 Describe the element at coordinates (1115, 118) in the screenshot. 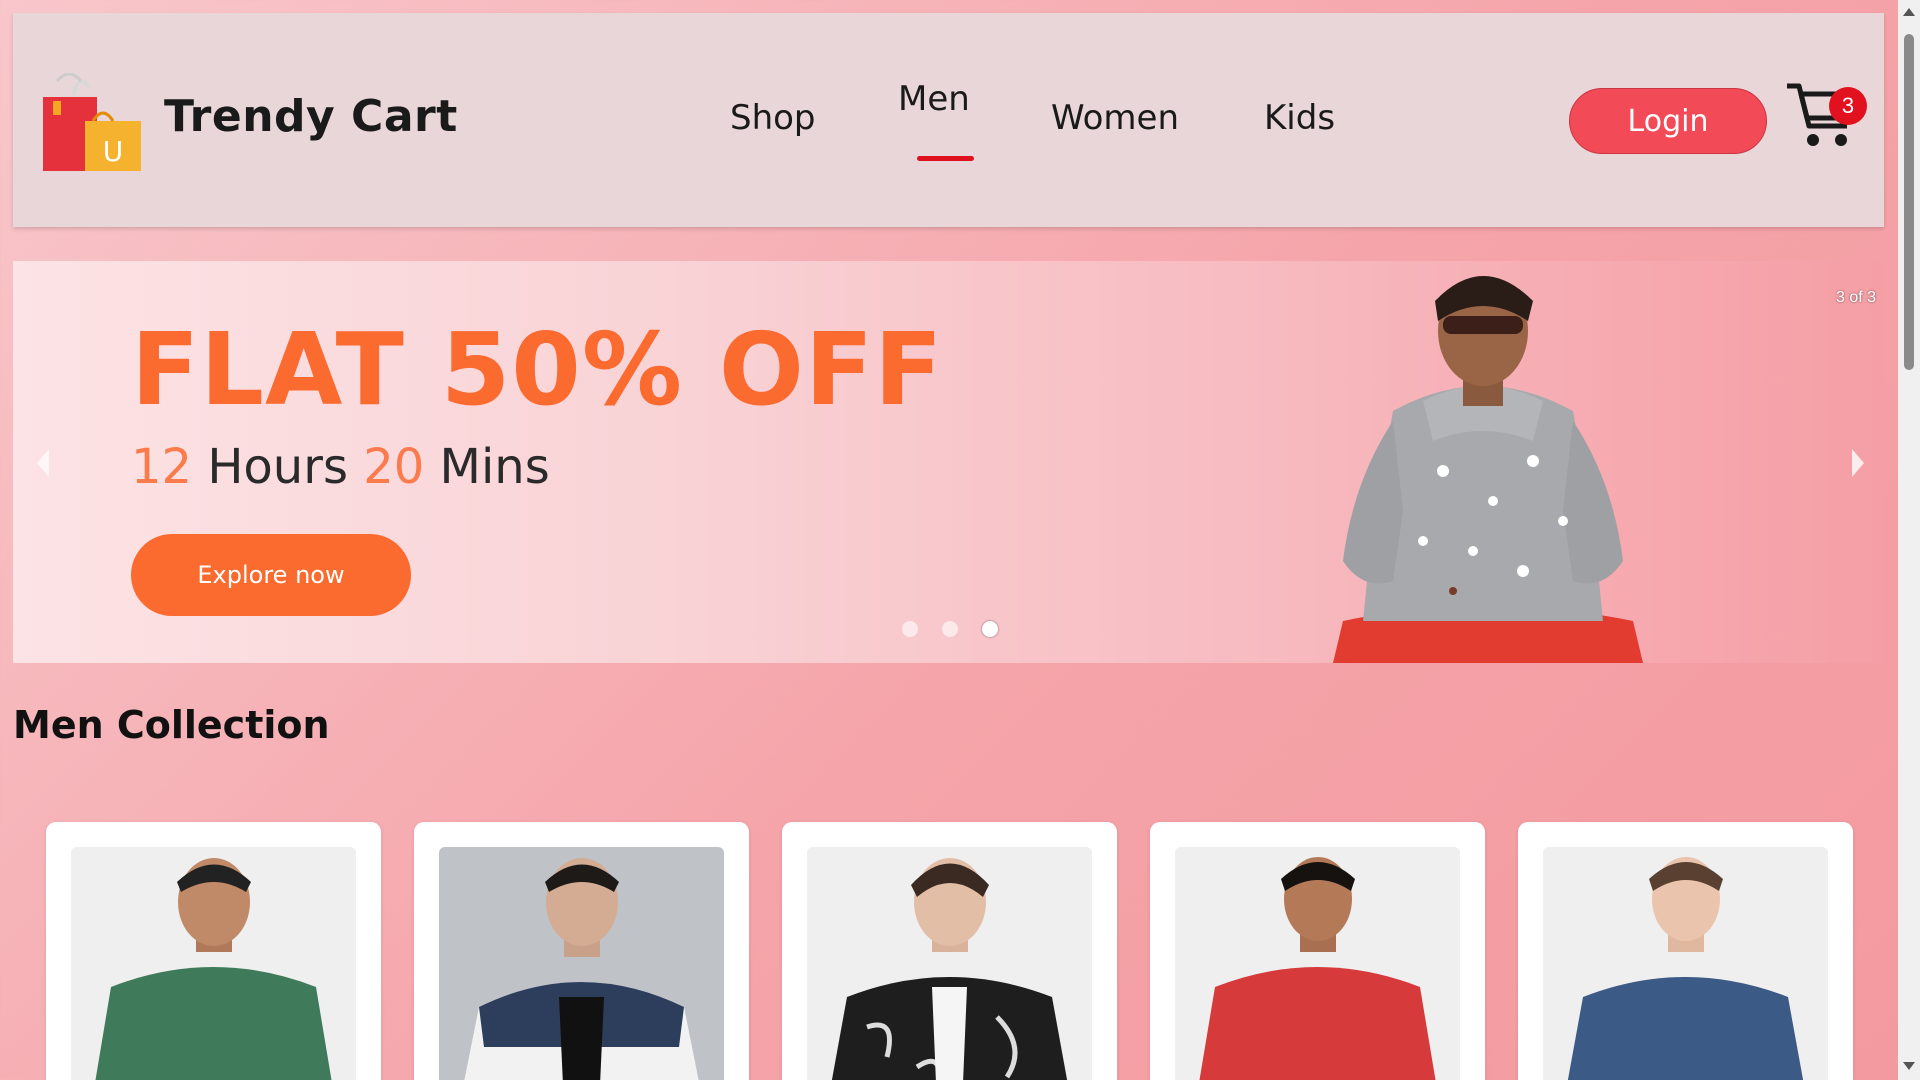

I see `nav-women: Women` at that location.